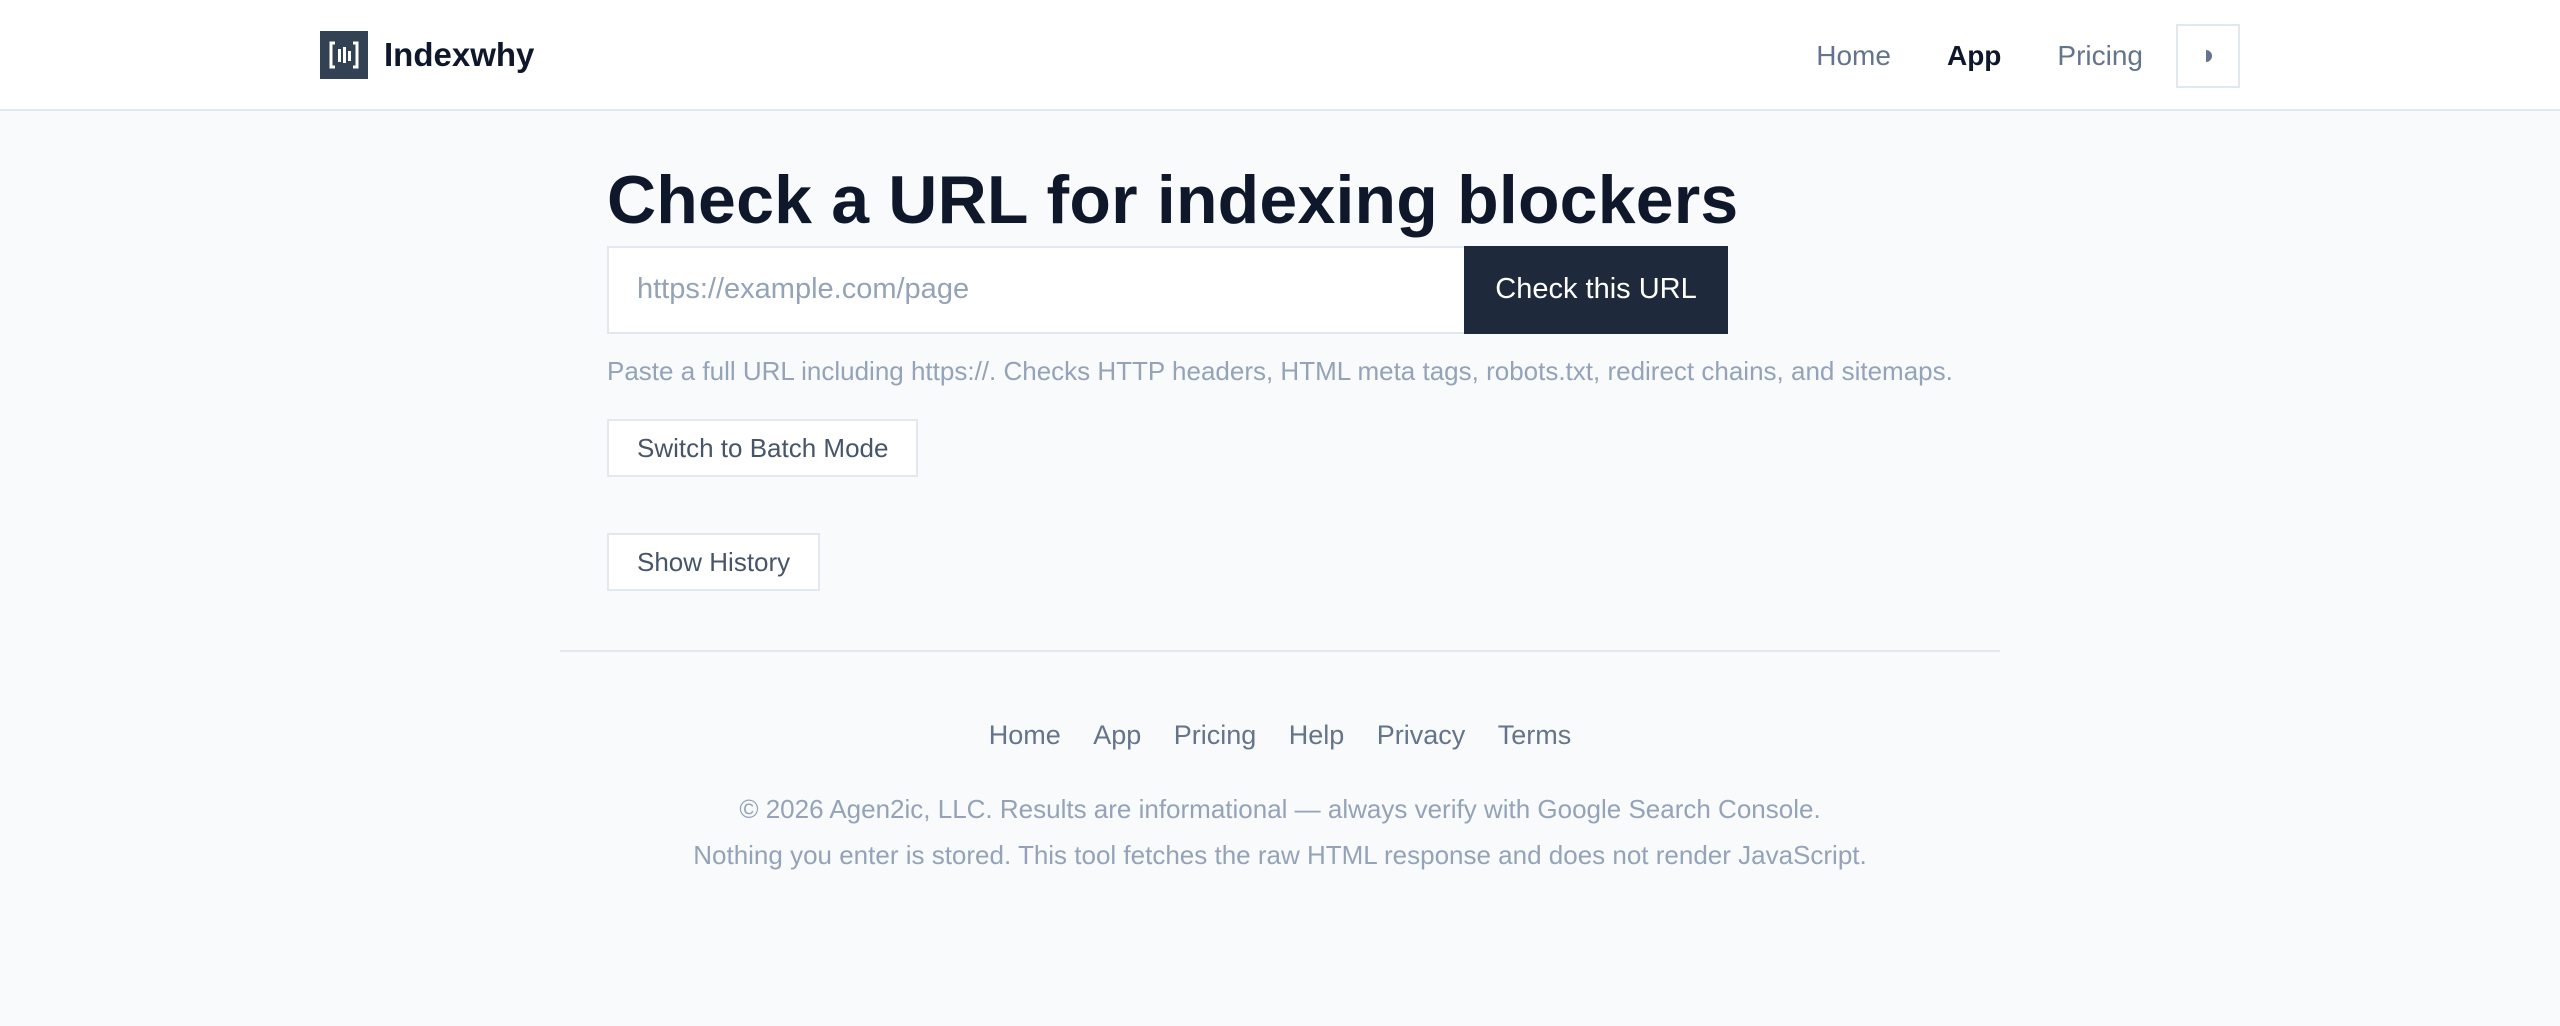  I want to click on show-history-button: Show History, so click(714, 561).